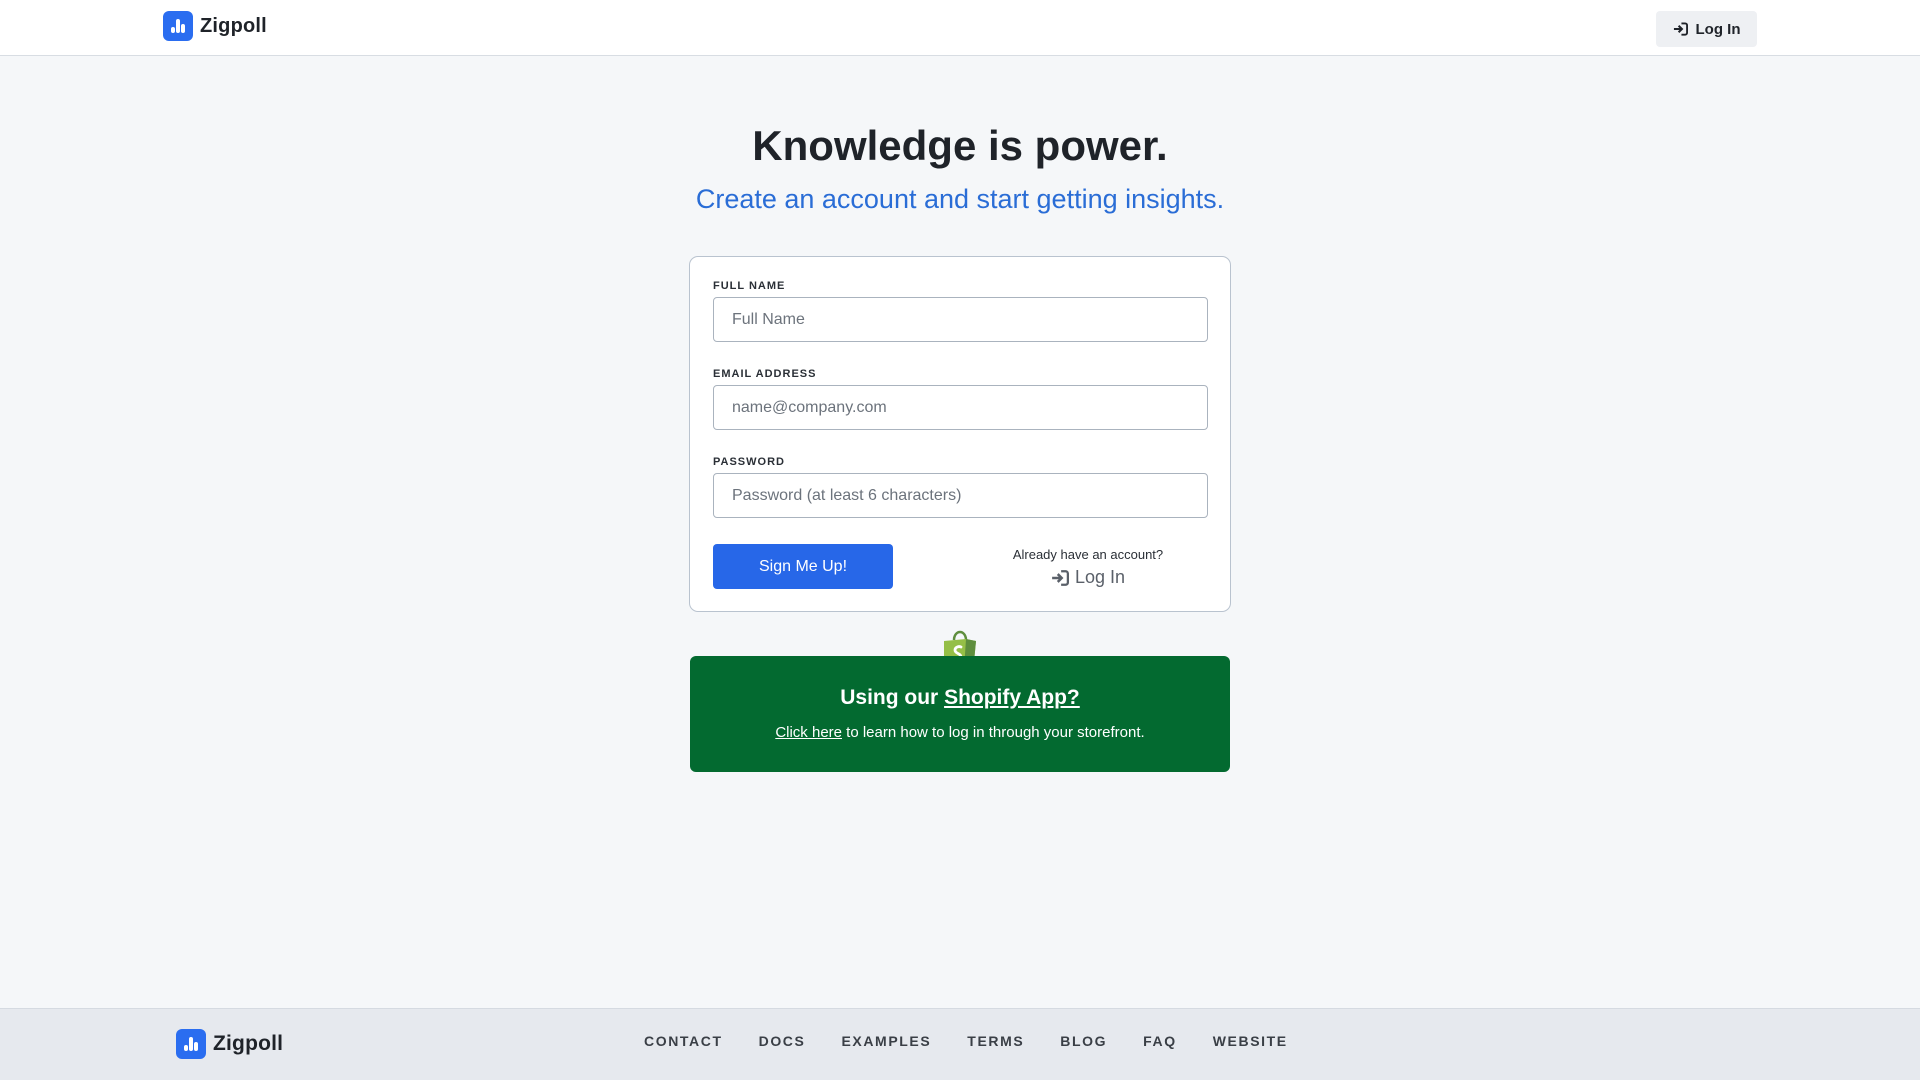 This screenshot has height=1080, width=1920. Describe the element at coordinates (960, 407) in the screenshot. I see `email-input` at that location.